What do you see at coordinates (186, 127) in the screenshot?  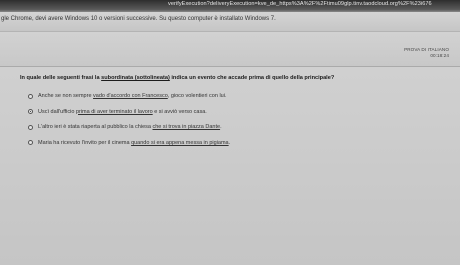 I see `option-underlined: che si trova in piazza Dante` at bounding box center [186, 127].